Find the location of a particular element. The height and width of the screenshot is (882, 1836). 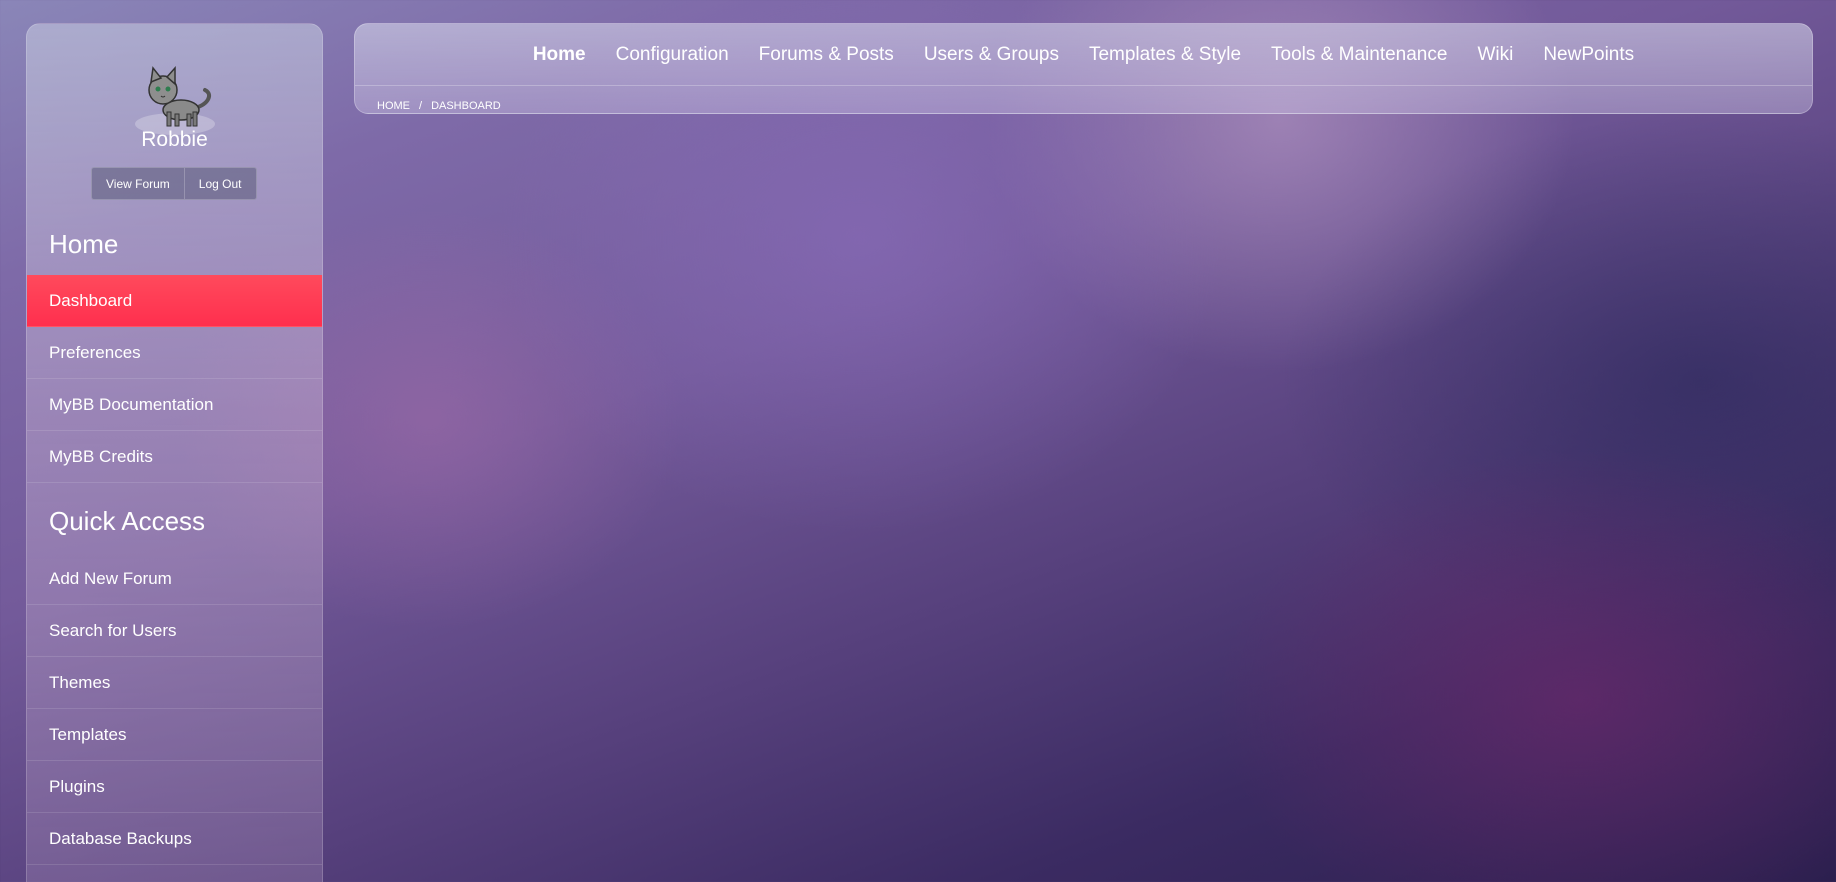

home-section-heading: Home is located at coordinates (84, 244).